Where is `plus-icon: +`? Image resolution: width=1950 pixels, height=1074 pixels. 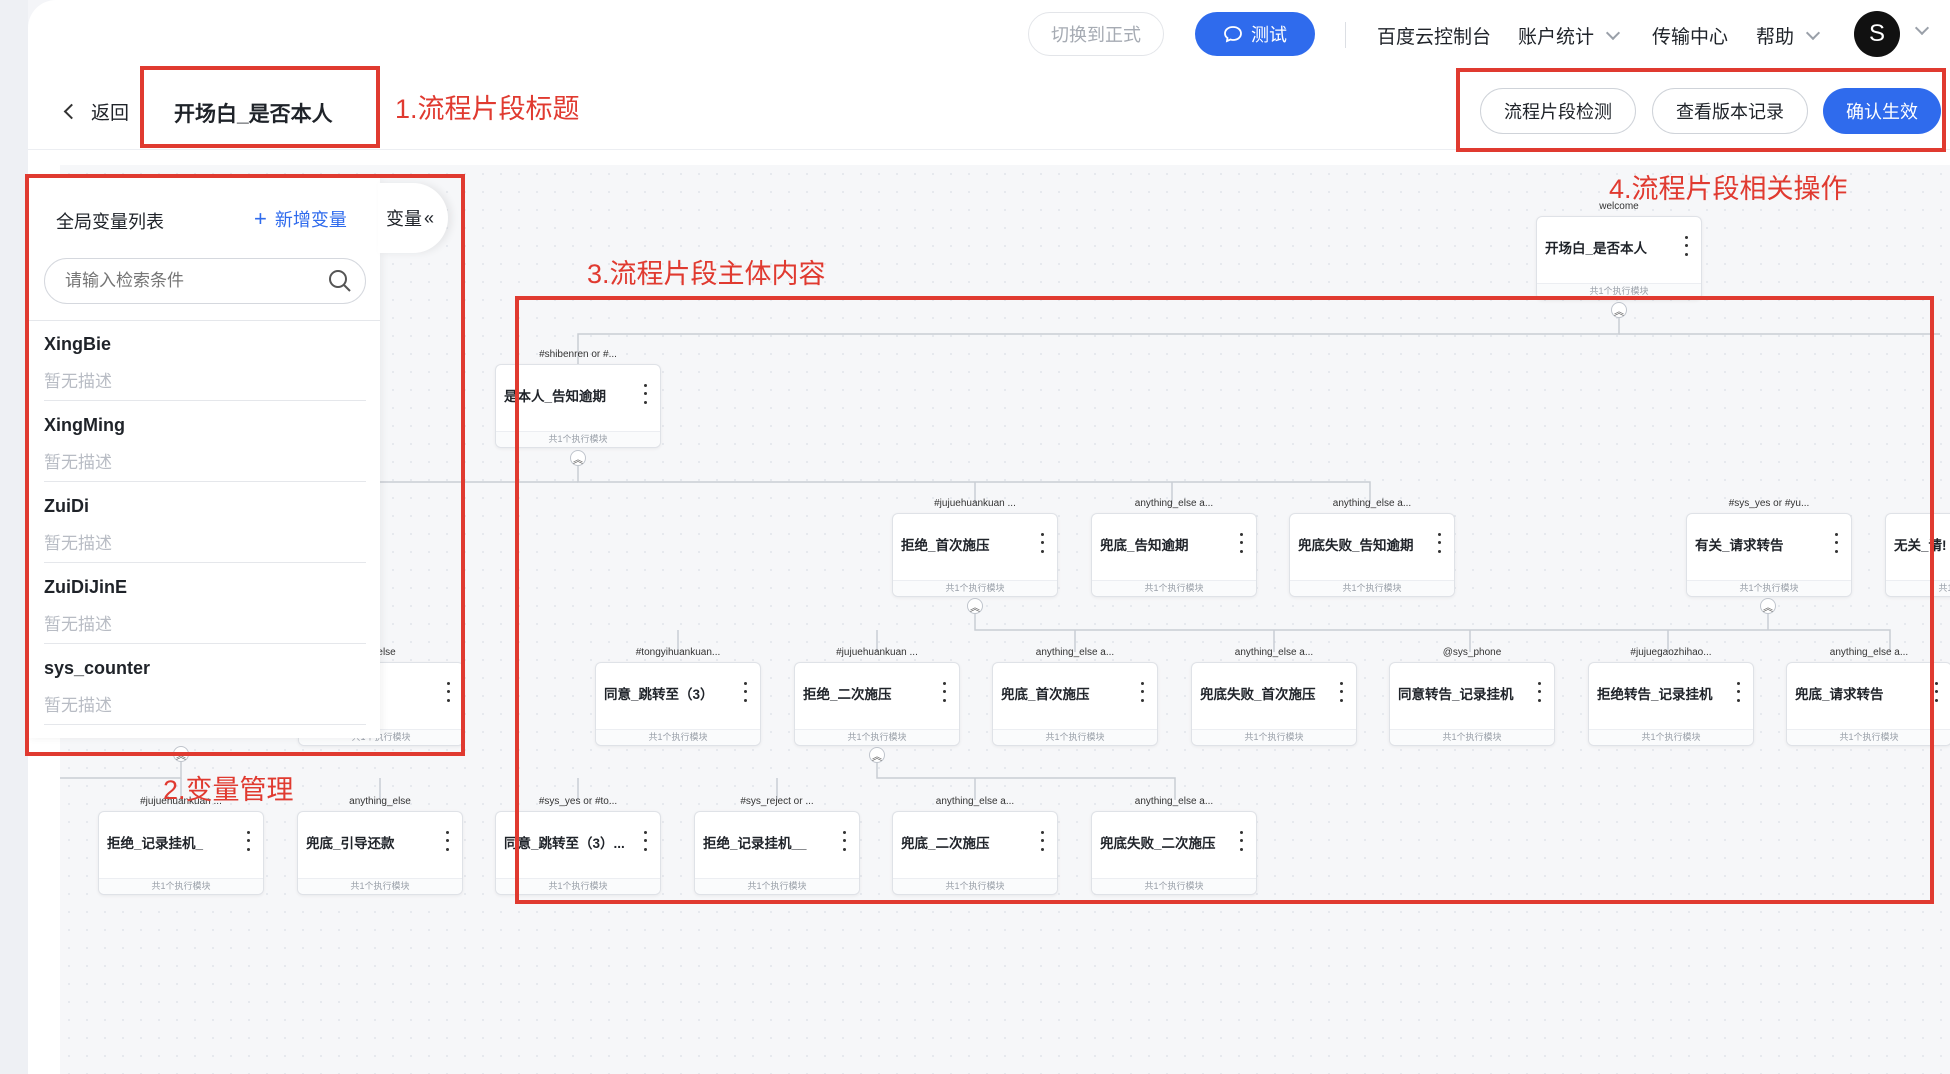 plus-icon: + is located at coordinates (260, 218).